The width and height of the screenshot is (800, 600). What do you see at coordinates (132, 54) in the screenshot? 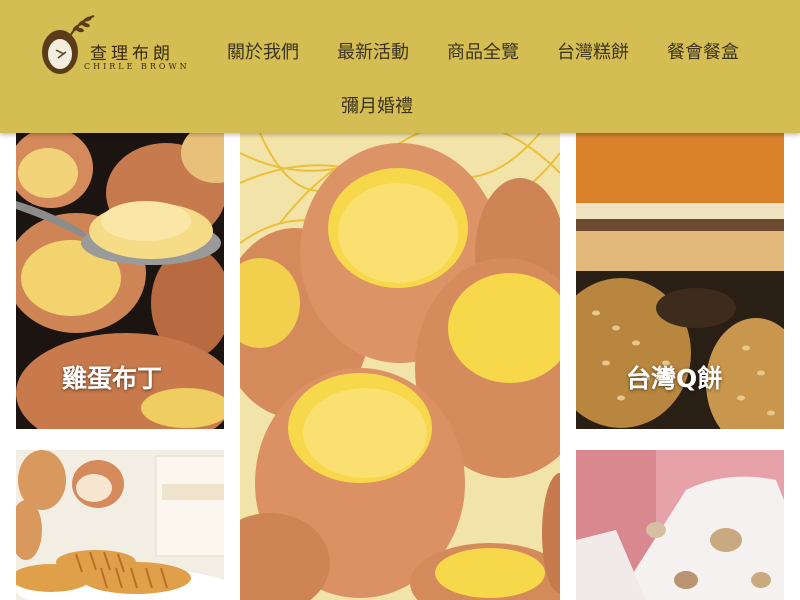
I see `brand-name: 查理布朗` at bounding box center [132, 54].